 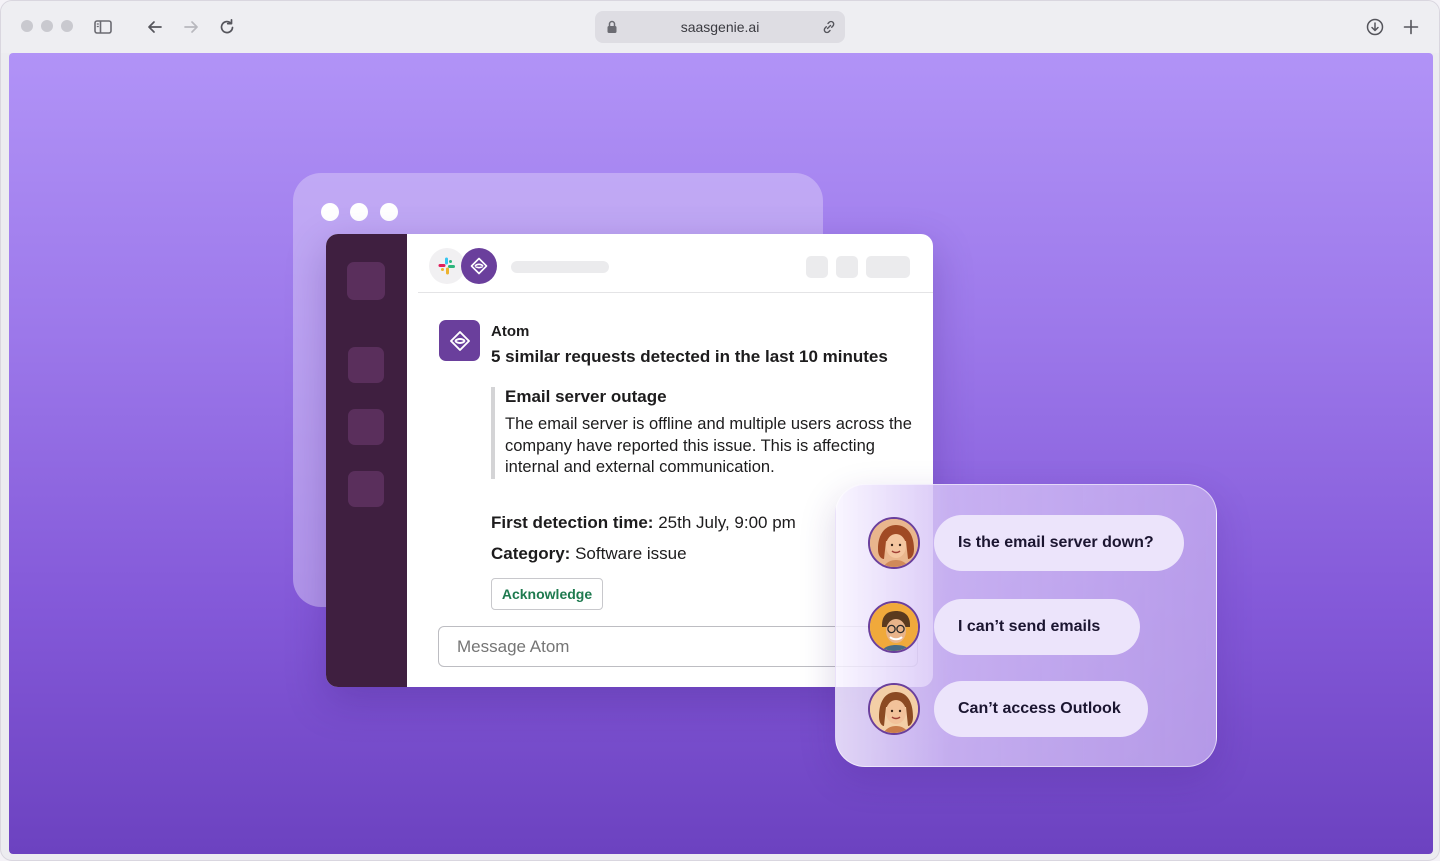 I want to click on close-window-button, so click(x=27, y=26).